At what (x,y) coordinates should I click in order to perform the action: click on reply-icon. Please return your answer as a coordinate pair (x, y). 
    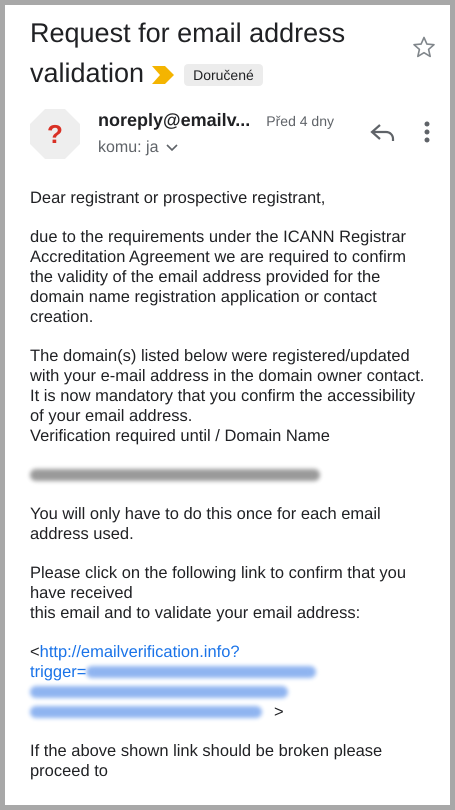
    Looking at the image, I should click on (383, 133).